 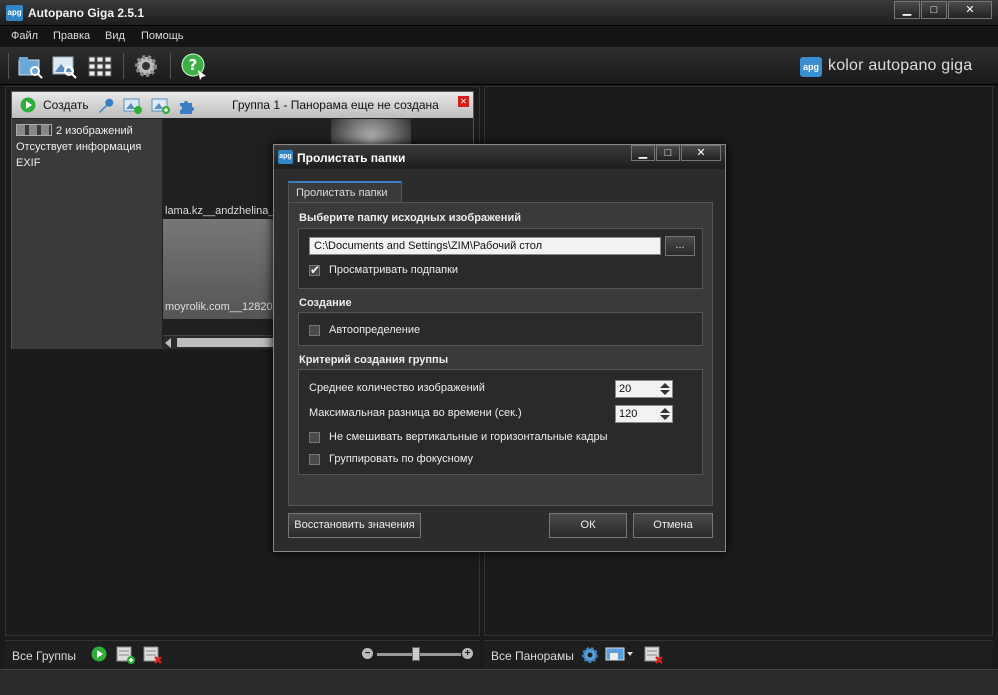 What do you see at coordinates (499, 37) in the screenshot?
I see `menu-bar: Файл Правка Вид Помощь` at bounding box center [499, 37].